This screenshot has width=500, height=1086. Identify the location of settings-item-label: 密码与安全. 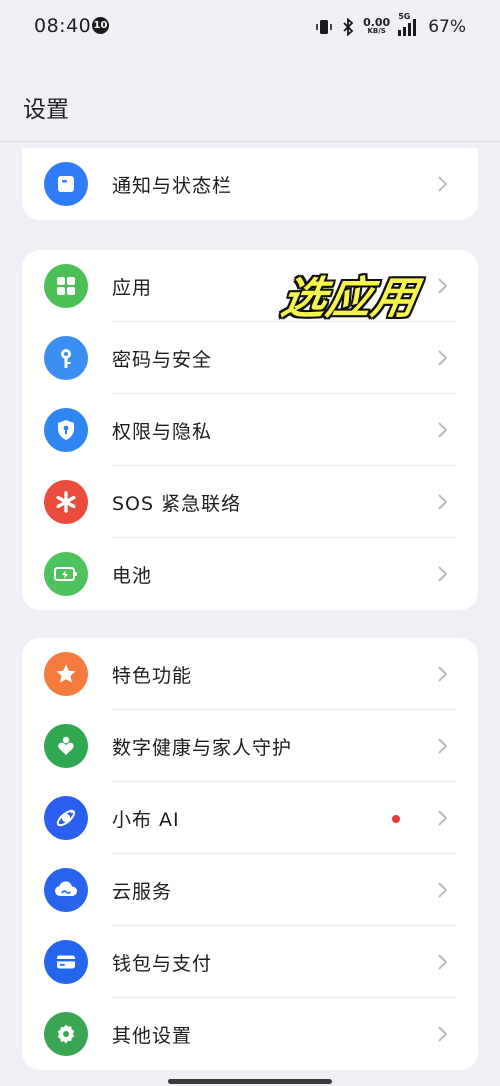
(162, 359).